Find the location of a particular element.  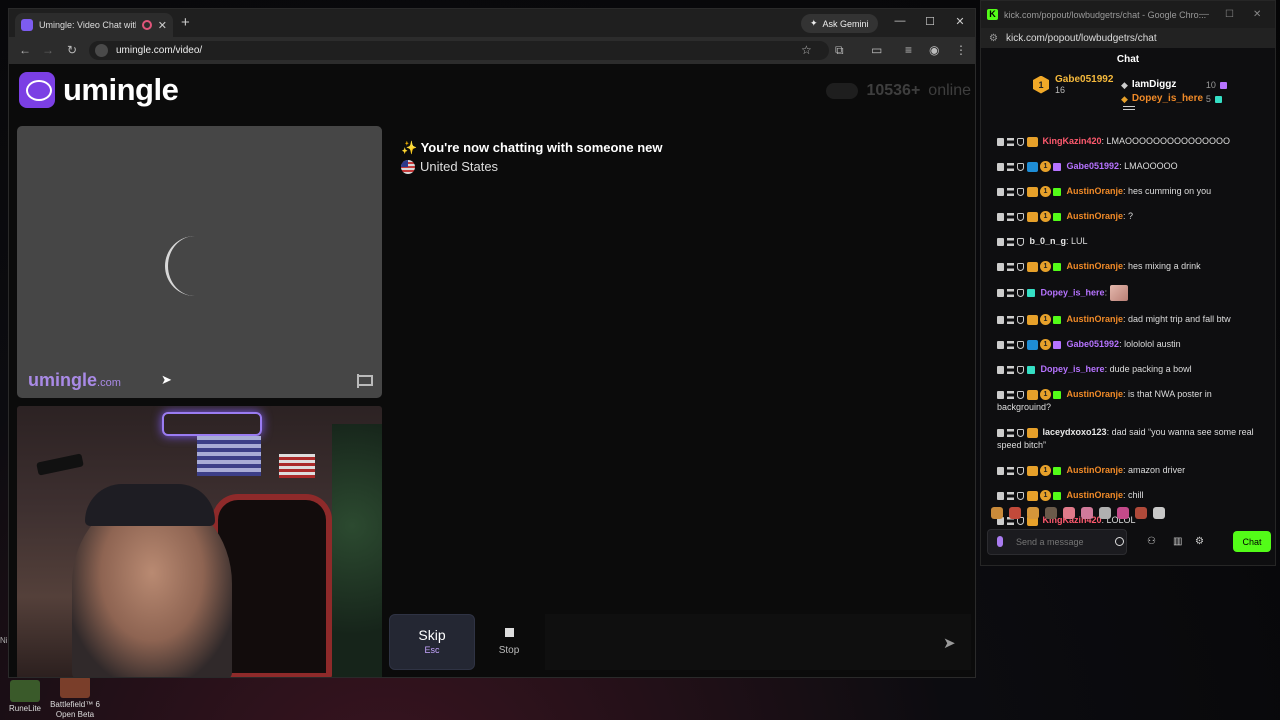

tab-umingle: Umingle: Video Chat with S ✕ is located at coordinates (94, 25).